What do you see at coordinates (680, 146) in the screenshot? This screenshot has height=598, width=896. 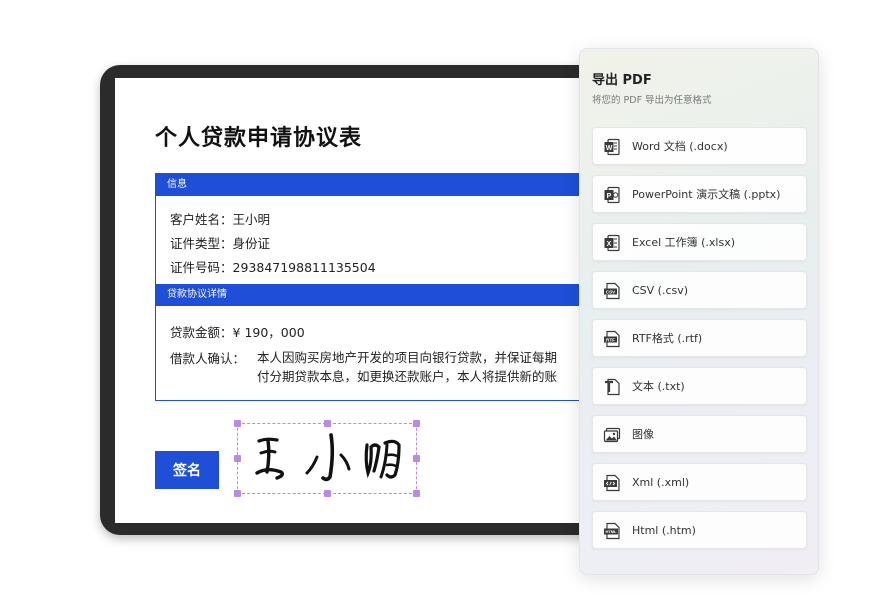 I see `option-label: Word 文档 (.docx)` at bounding box center [680, 146].